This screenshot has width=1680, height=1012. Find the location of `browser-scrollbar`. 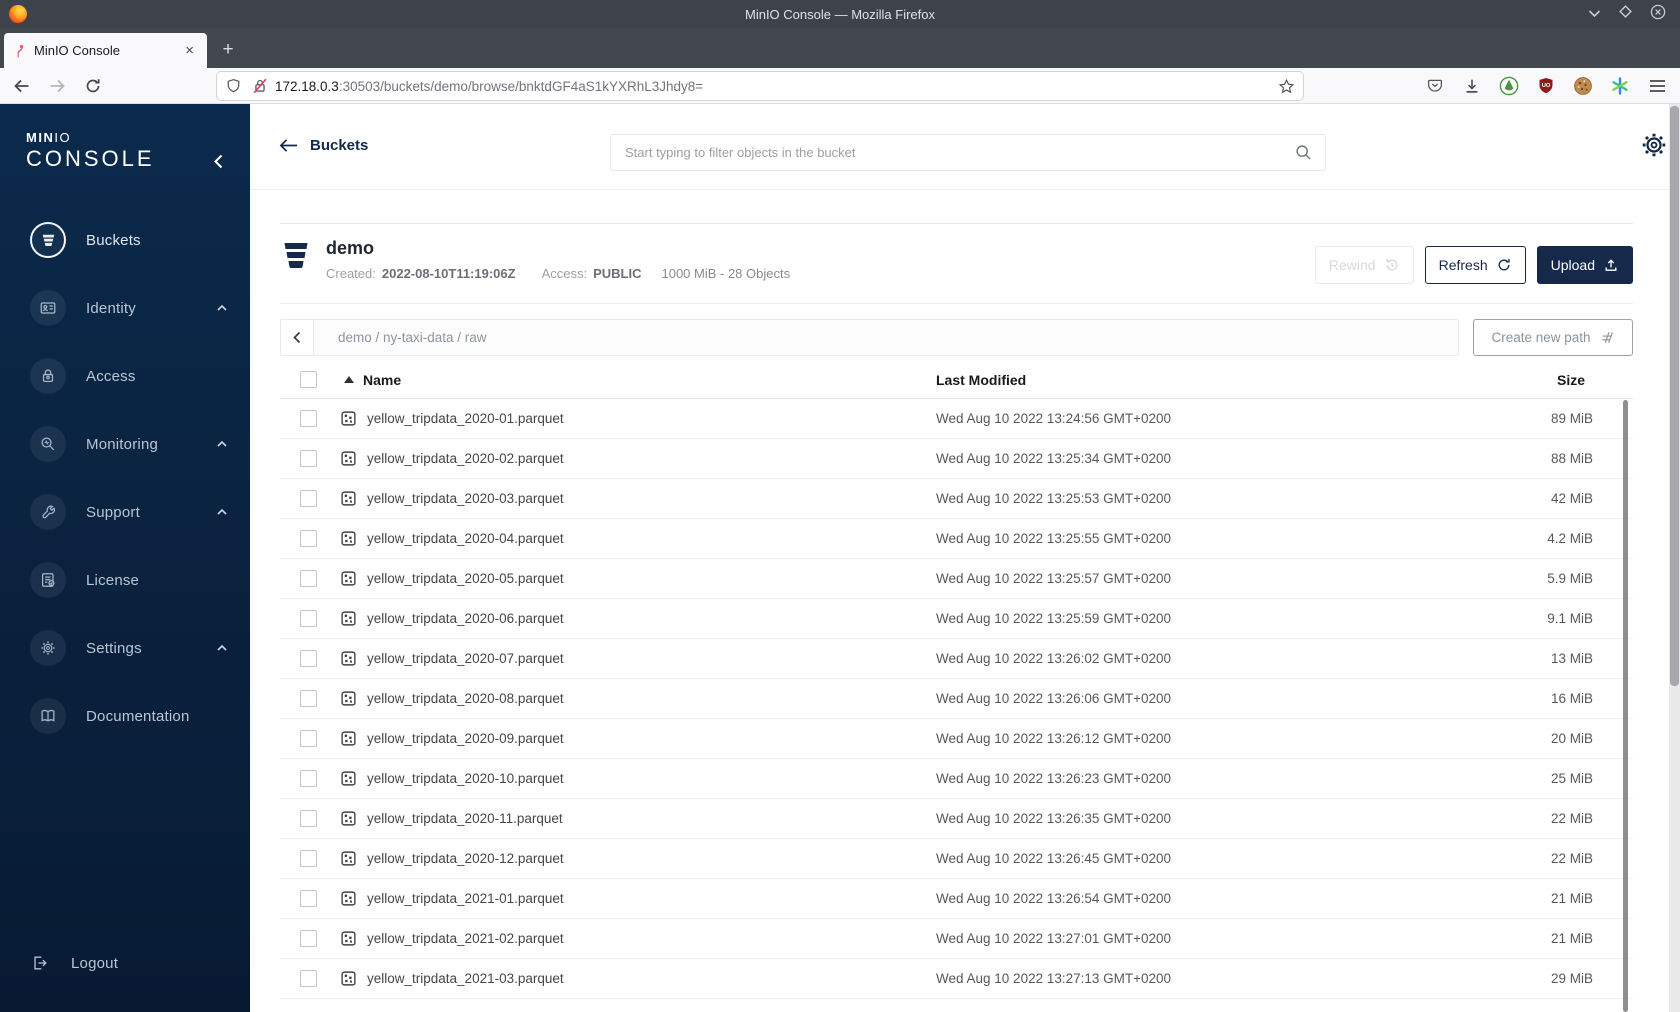

browser-scrollbar is located at coordinates (1674, 558).